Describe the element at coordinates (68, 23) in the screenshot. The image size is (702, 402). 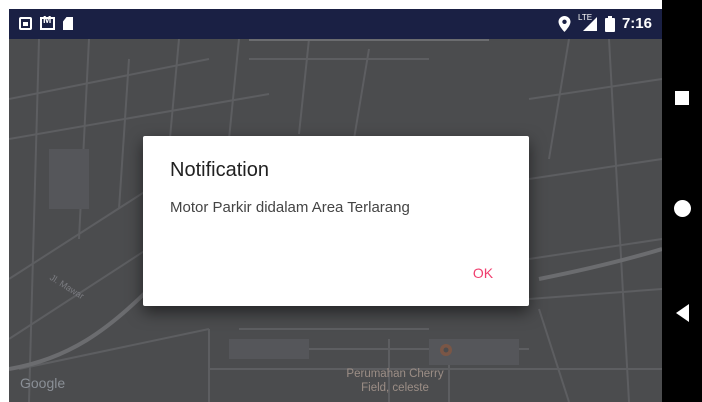
I see `sd-card-icon` at that location.